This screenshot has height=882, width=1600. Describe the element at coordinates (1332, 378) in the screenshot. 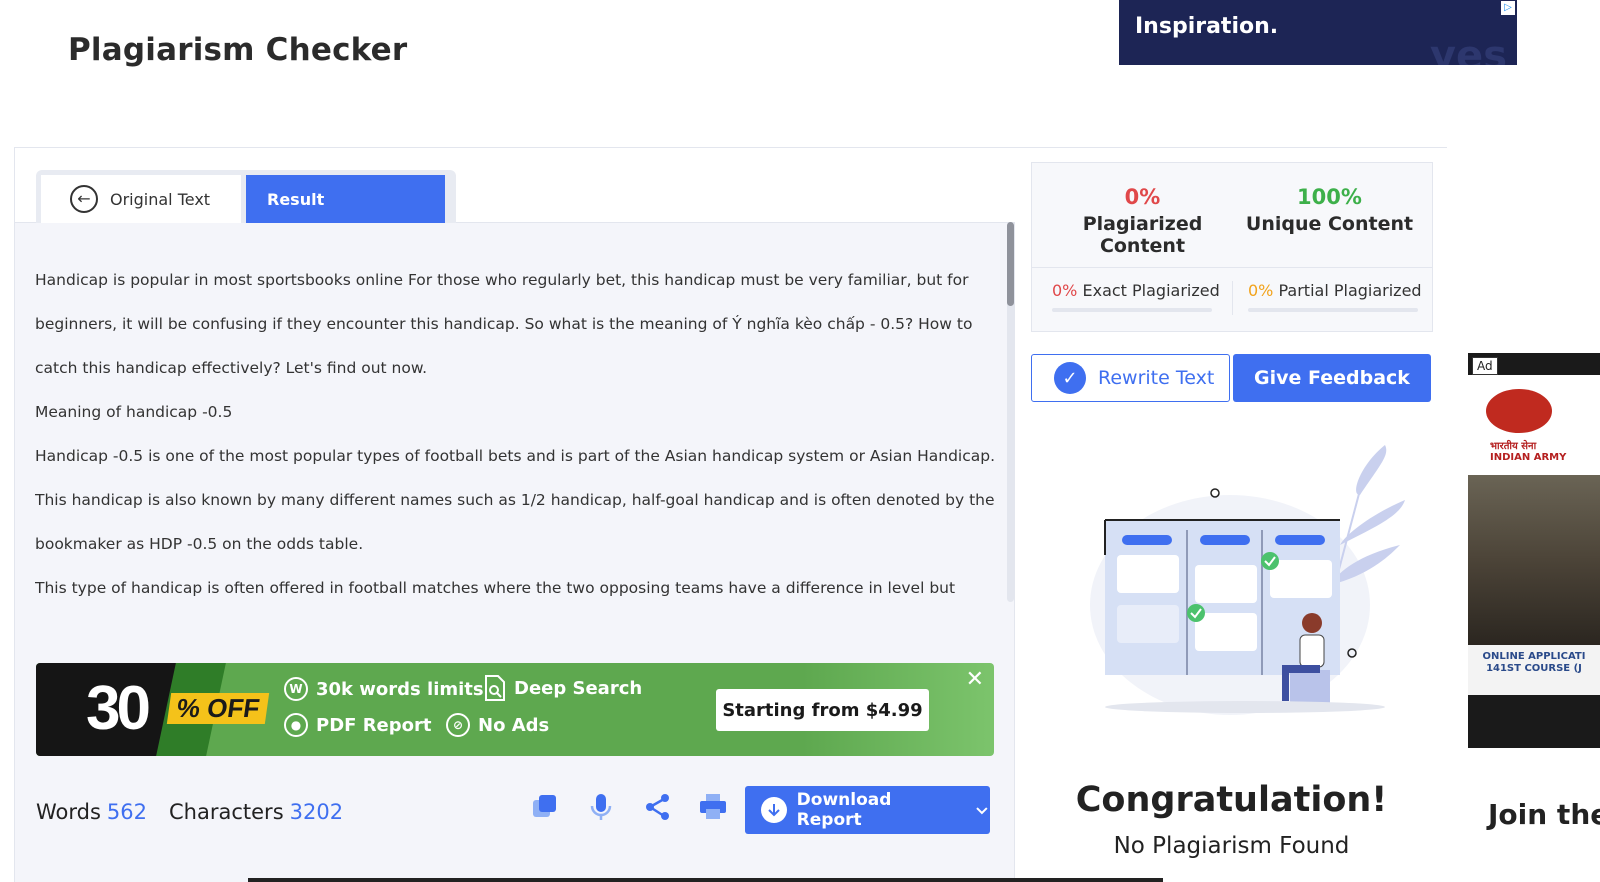

I see `give-feedback-button: Give Feedback` at that location.